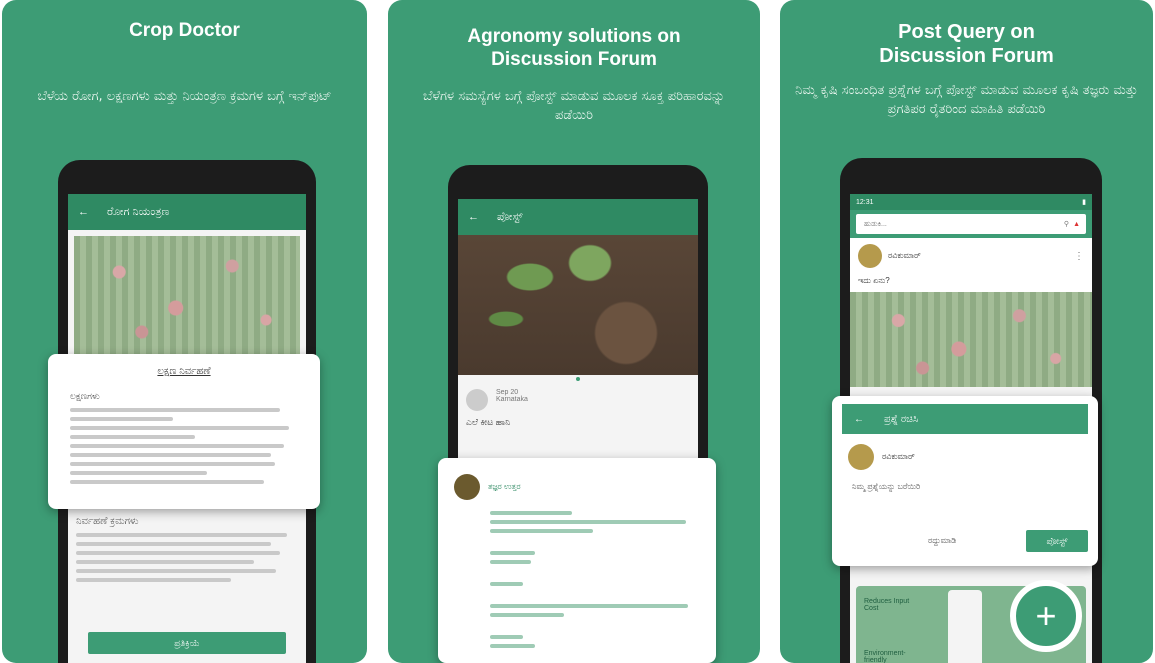 The image size is (1155, 663). What do you see at coordinates (578, 305) in the screenshot?
I see `crop-photo` at bounding box center [578, 305].